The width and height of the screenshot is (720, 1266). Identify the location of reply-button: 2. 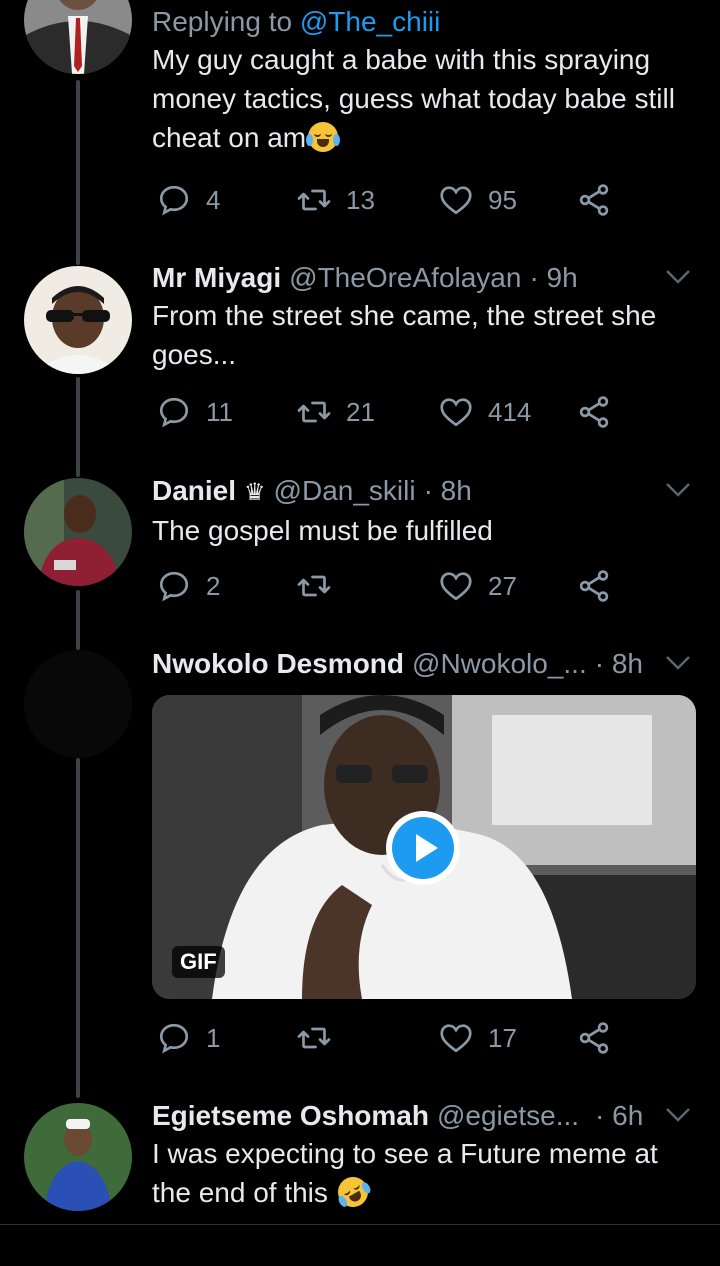
(188, 586).